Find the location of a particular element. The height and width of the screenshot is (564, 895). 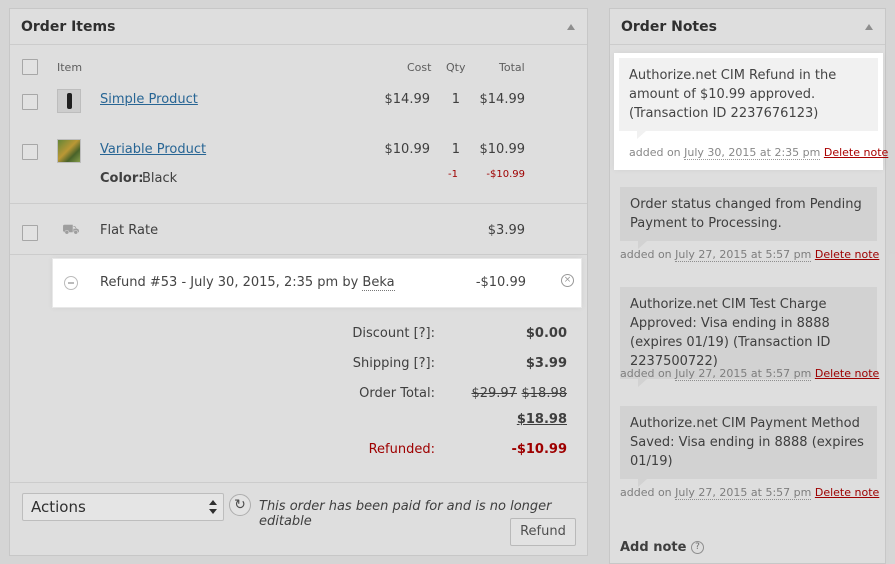

select-all-checkbox is located at coordinates (30, 67).